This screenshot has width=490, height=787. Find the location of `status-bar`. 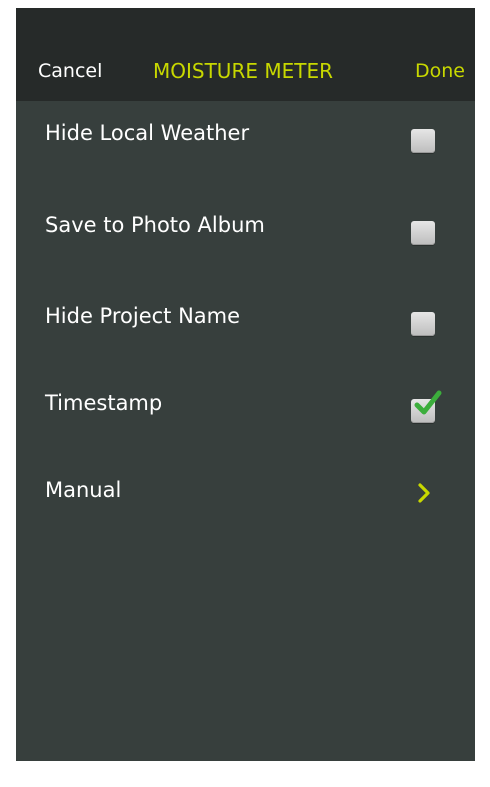

status-bar is located at coordinates (245, 26).